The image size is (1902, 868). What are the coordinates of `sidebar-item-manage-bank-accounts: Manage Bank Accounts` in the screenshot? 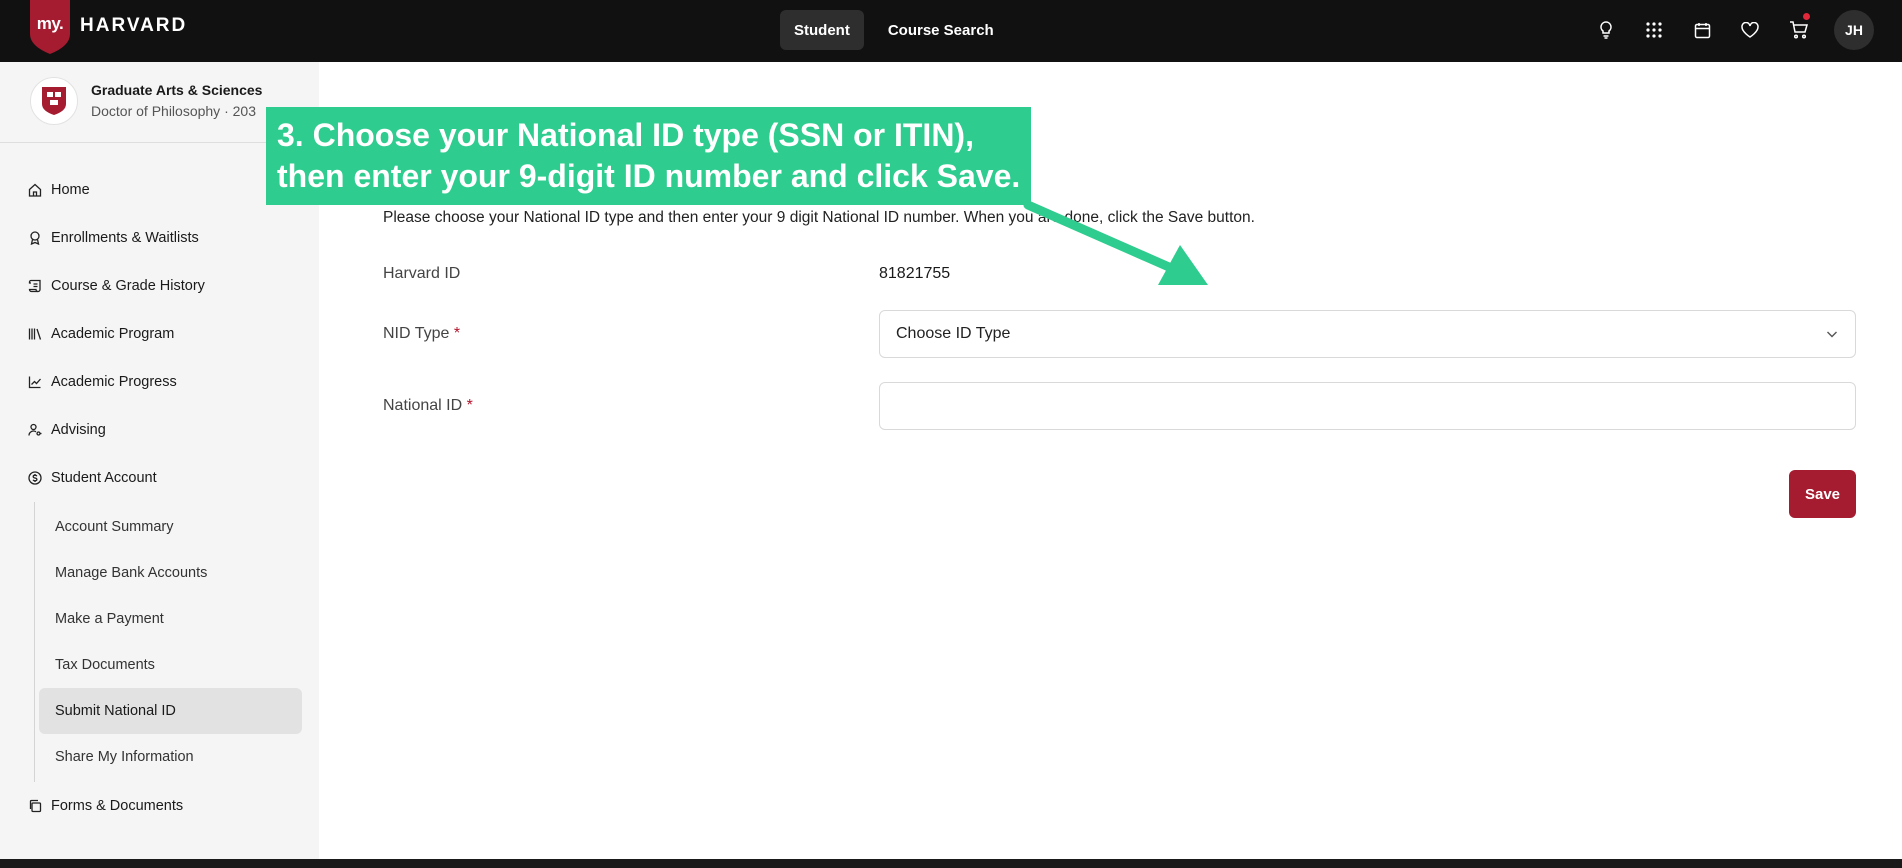 It's located at (170, 573).